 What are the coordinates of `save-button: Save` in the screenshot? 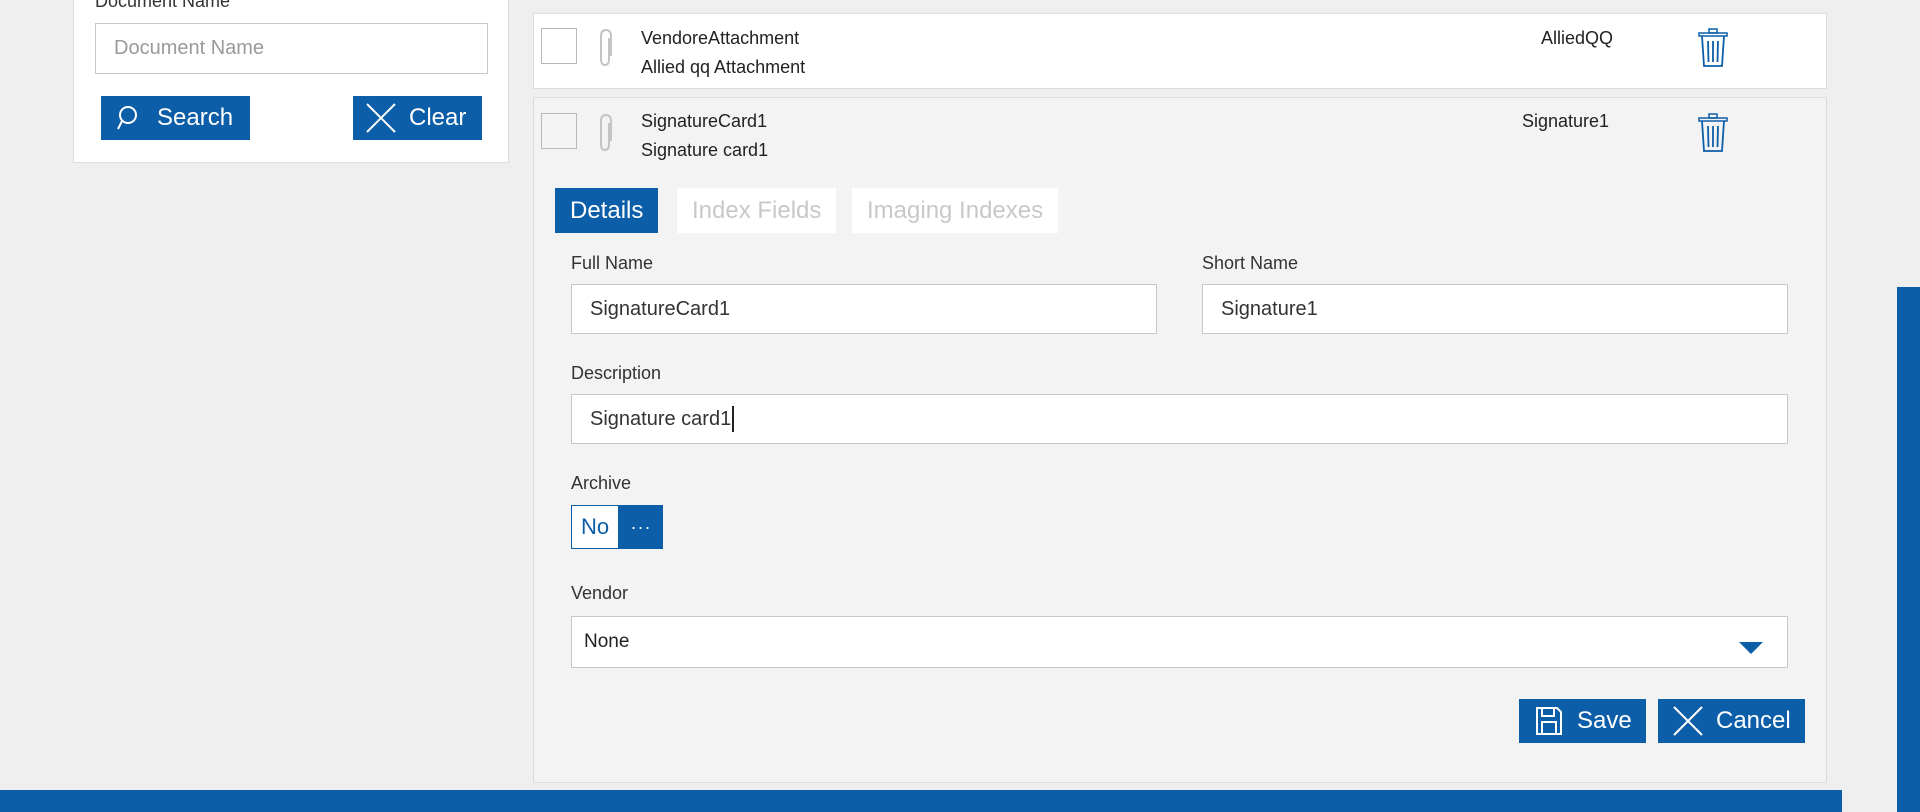 It's located at (1582, 721).